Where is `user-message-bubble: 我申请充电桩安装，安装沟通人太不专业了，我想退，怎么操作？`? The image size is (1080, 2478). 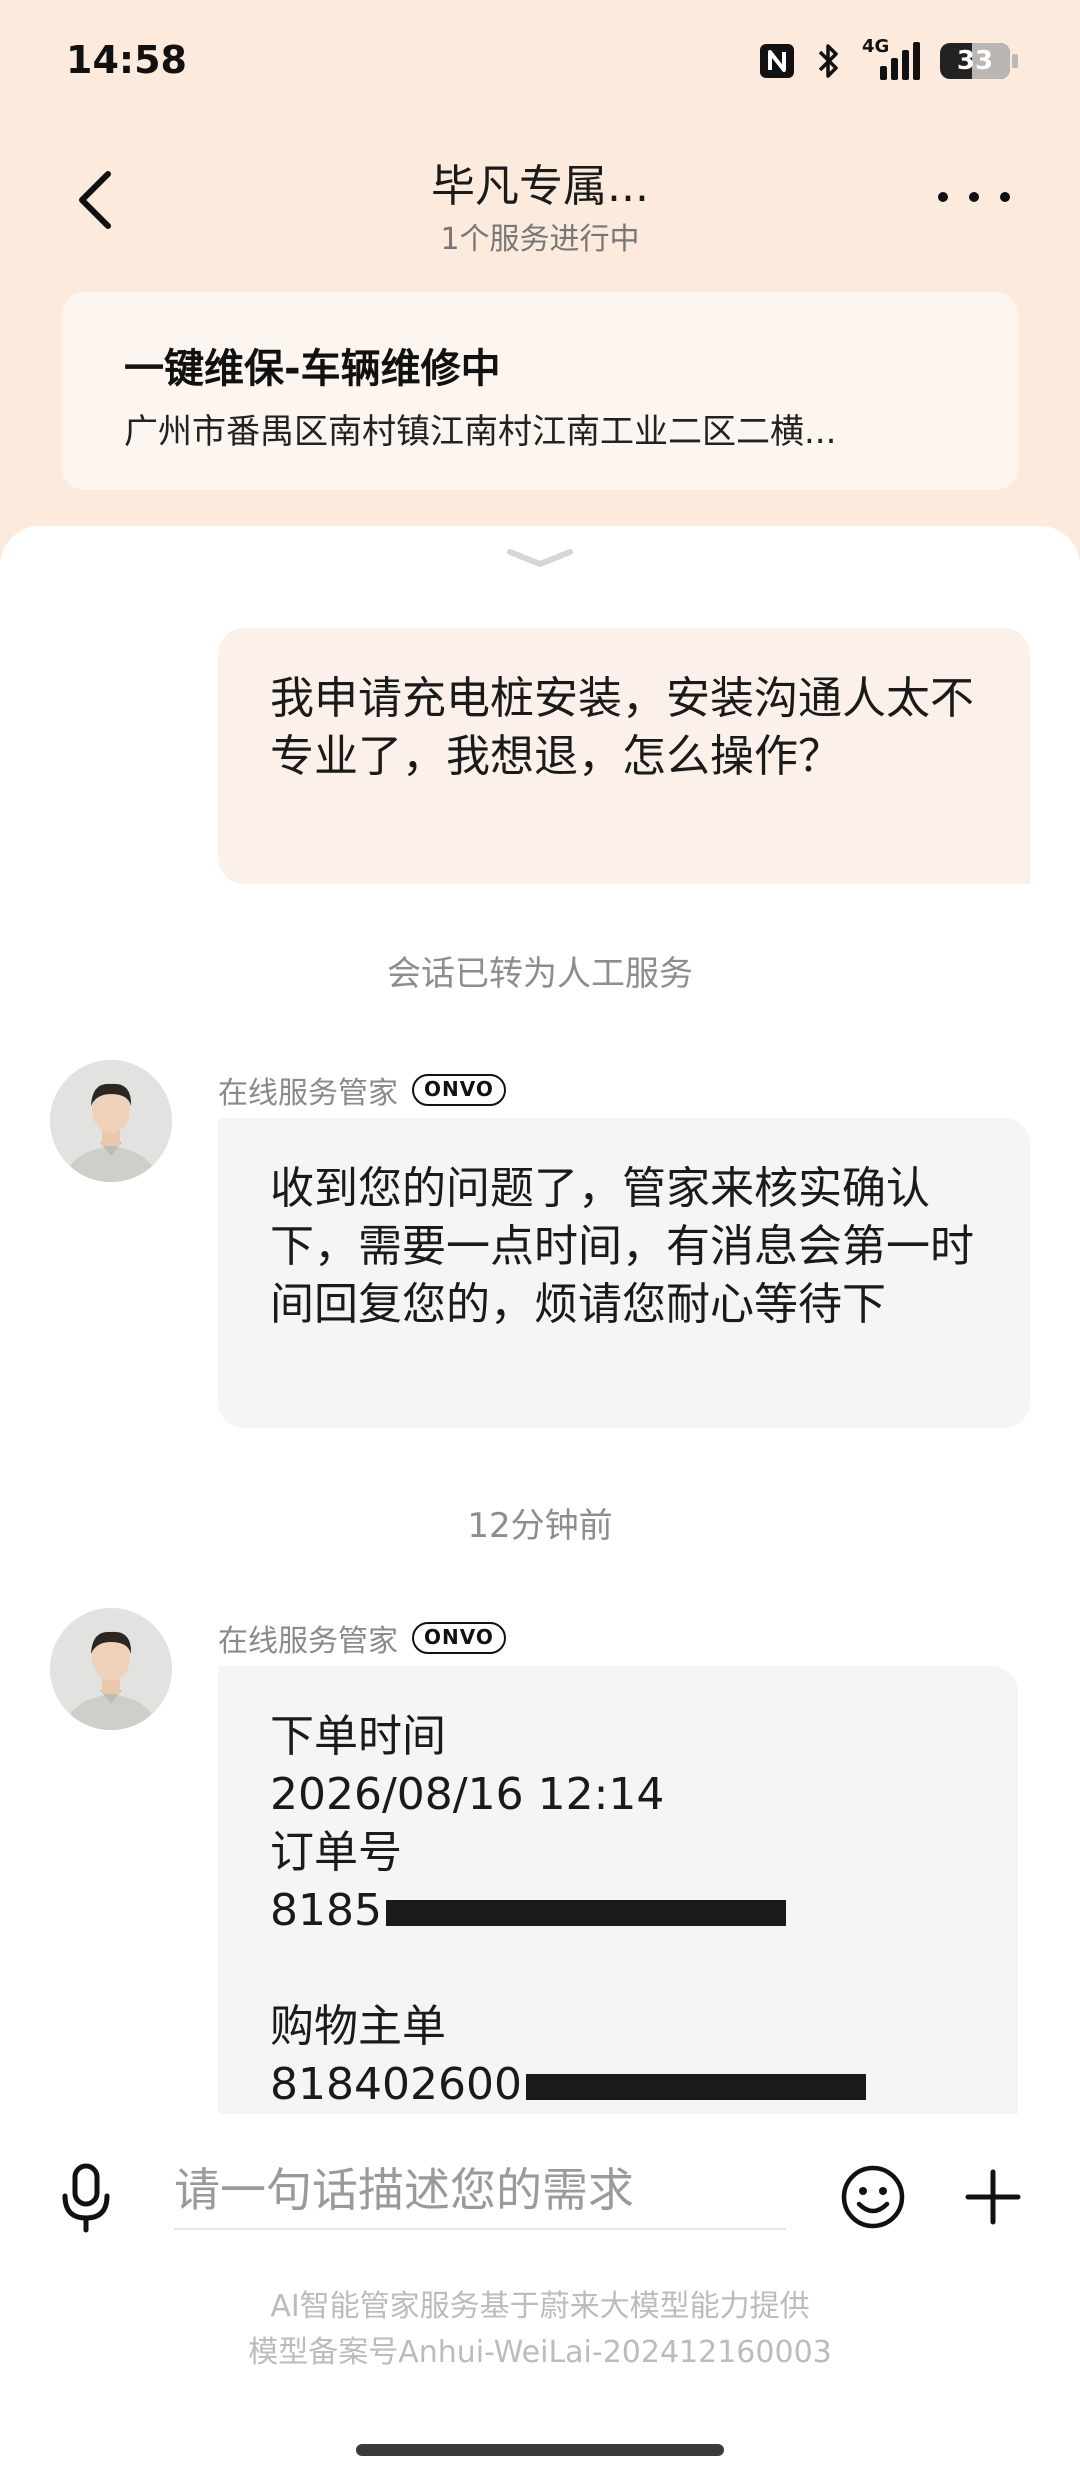
user-message-bubble: 我申请充电桩安装，安装沟通人太不专业了，我想退，怎么操作？ is located at coordinates (624, 756).